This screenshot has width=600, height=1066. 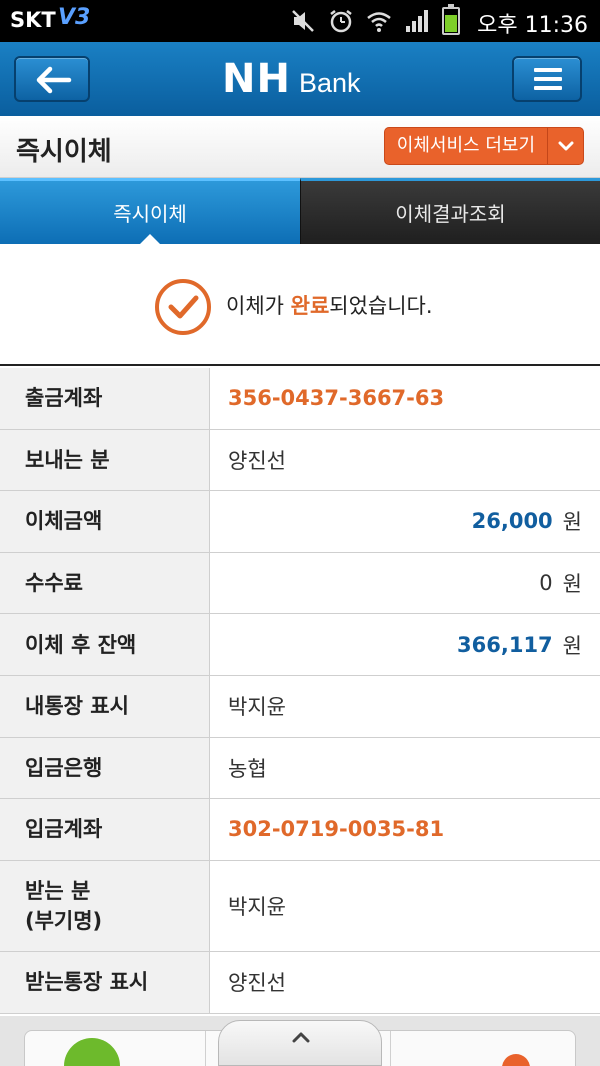 I want to click on row-value-cell: 356-0437-3667-63, so click(x=405, y=398).